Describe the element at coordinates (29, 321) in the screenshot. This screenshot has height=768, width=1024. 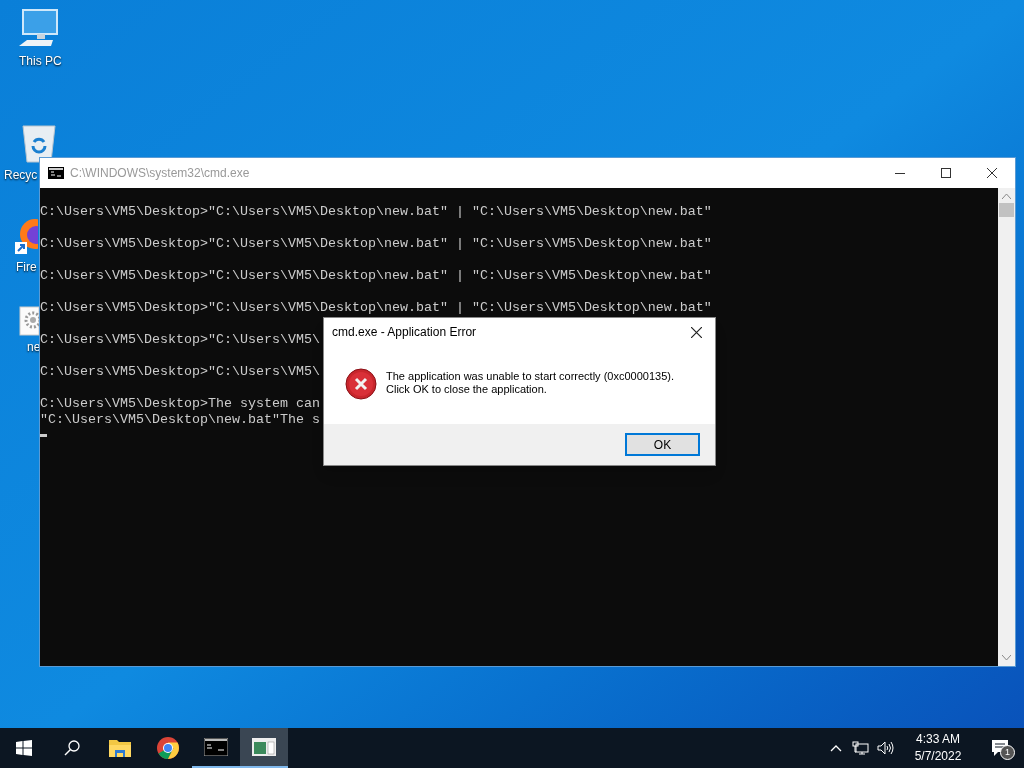
I see `gear-file-icon` at that location.